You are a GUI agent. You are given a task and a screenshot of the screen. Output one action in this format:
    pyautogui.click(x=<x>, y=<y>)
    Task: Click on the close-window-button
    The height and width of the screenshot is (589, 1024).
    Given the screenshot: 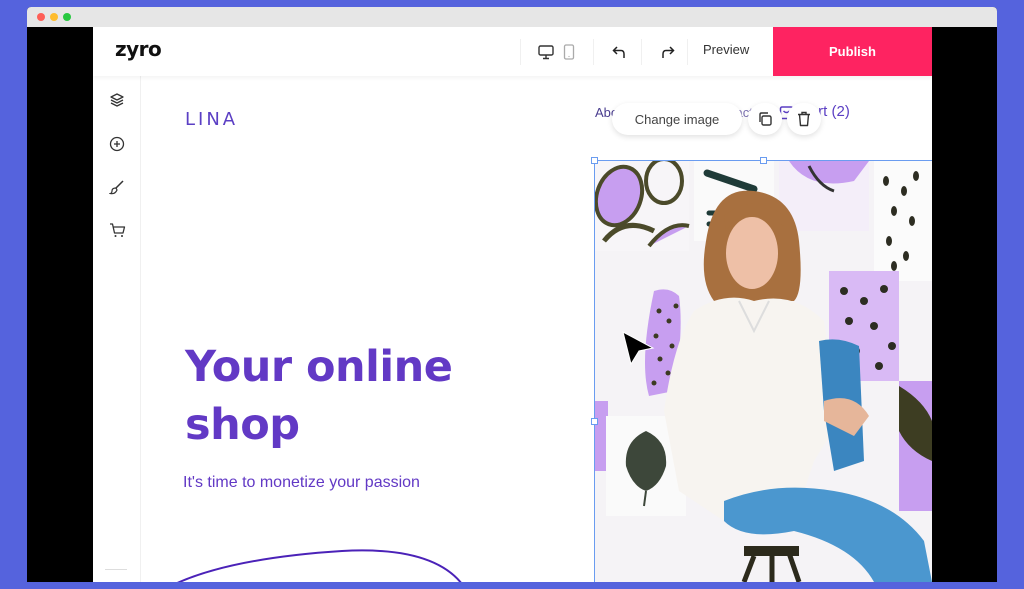 What is the action you would take?
    pyautogui.click(x=41, y=17)
    